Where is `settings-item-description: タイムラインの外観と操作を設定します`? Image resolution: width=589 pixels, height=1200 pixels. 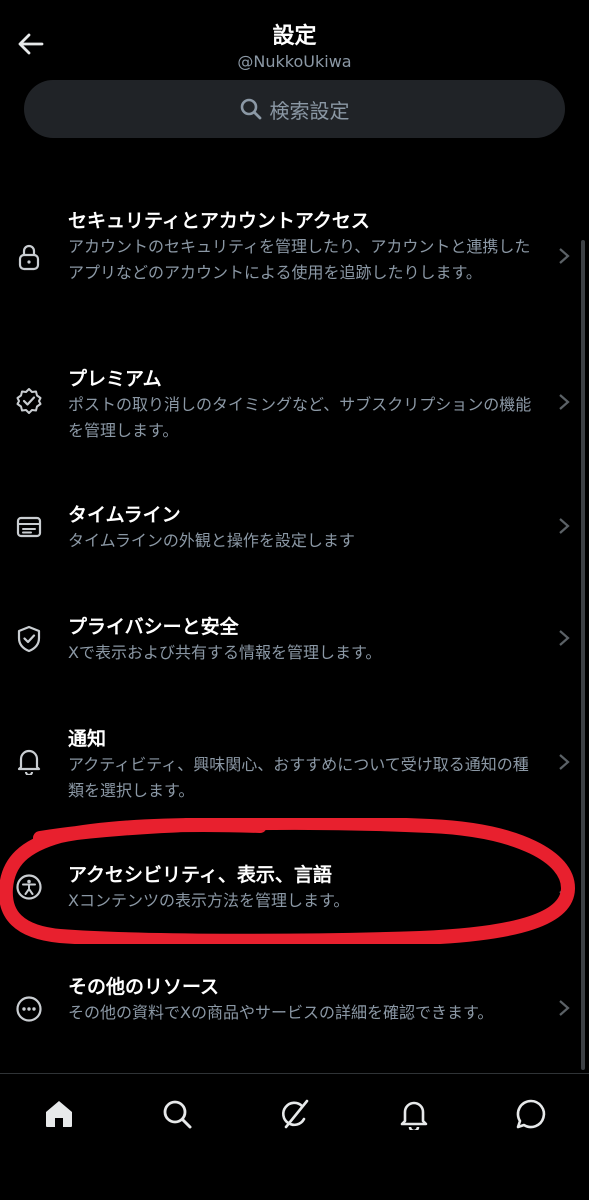
settings-item-description: タイムラインの外観と操作を設定します is located at coordinates (211, 540).